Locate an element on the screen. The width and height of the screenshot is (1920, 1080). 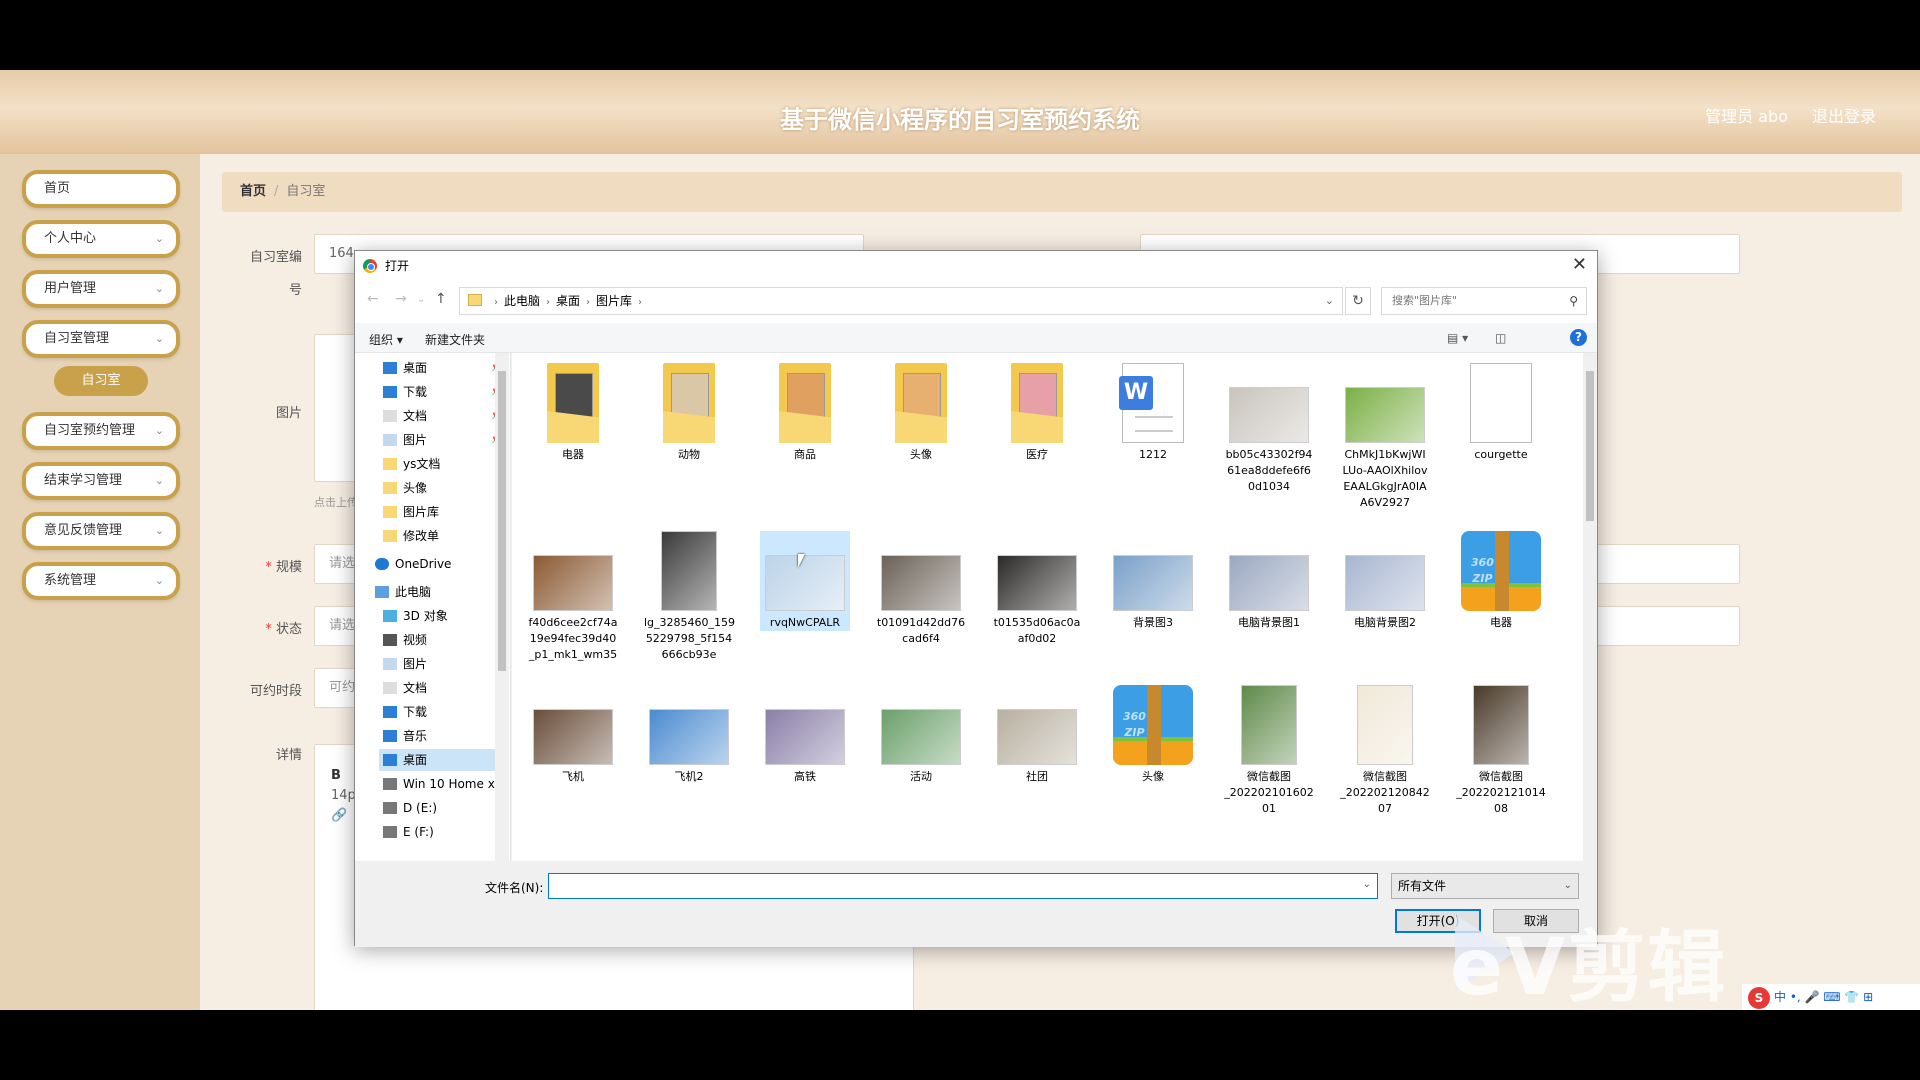
sidebar-item-feedback: 意见反馈管理 ⌄ is located at coordinates (101, 531).